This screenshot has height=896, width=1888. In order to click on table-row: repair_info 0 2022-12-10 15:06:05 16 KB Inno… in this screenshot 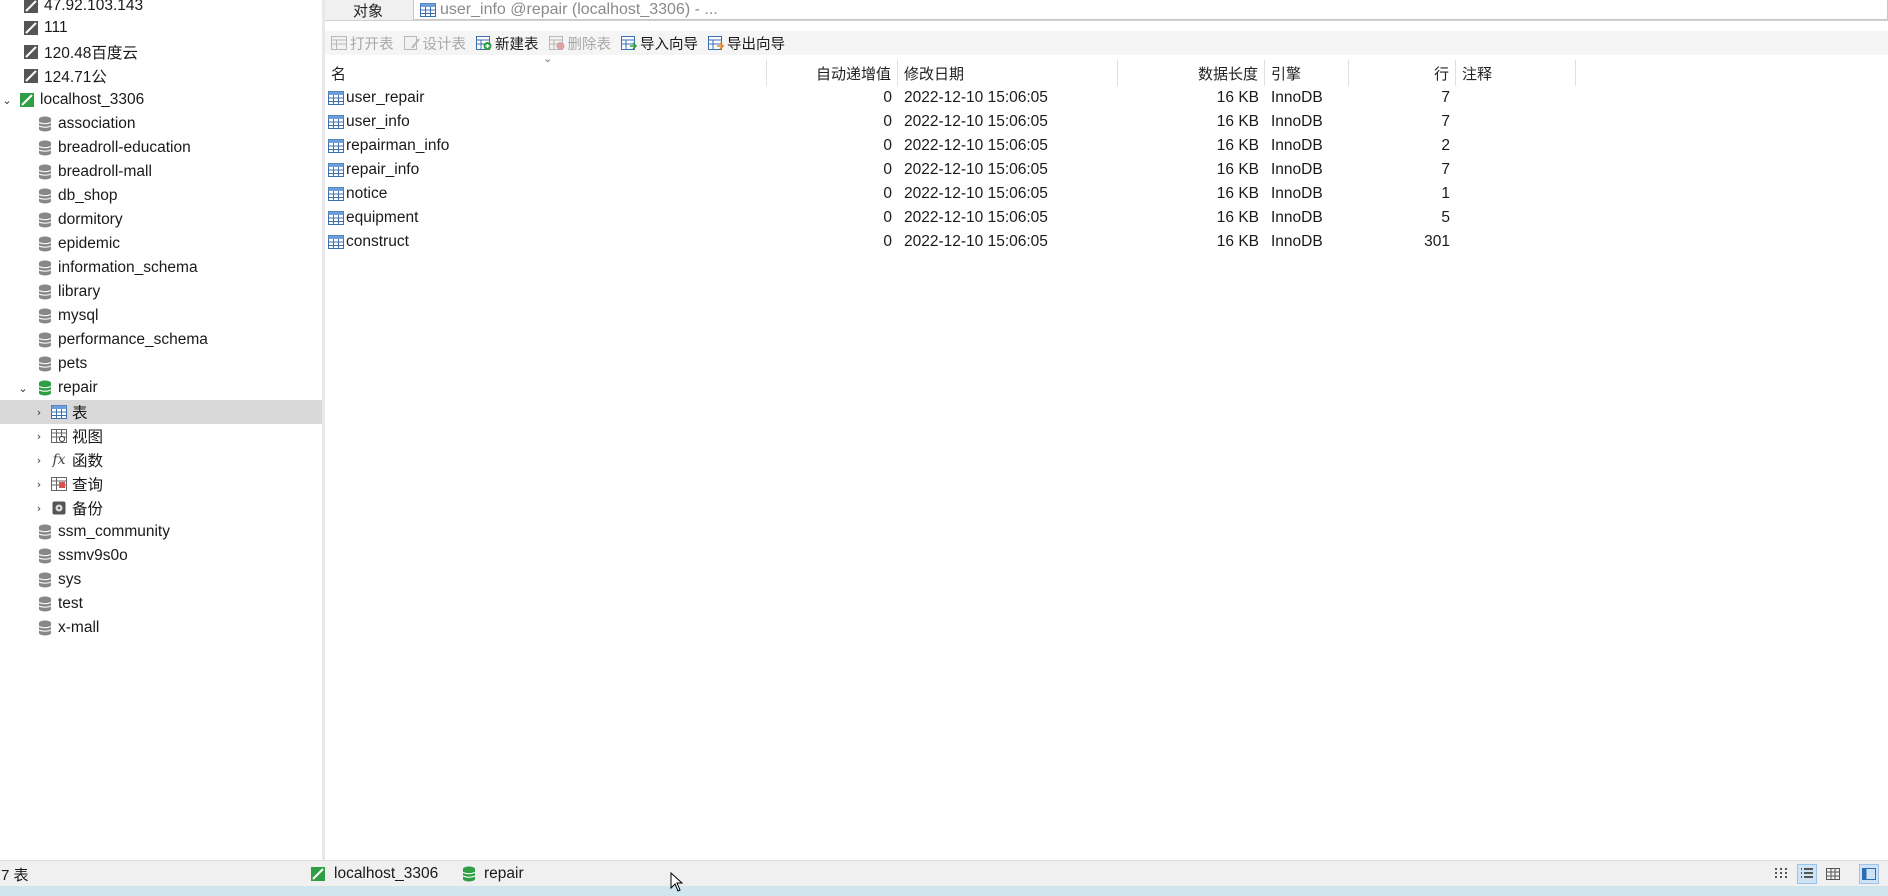, I will do `click(945, 170)`.